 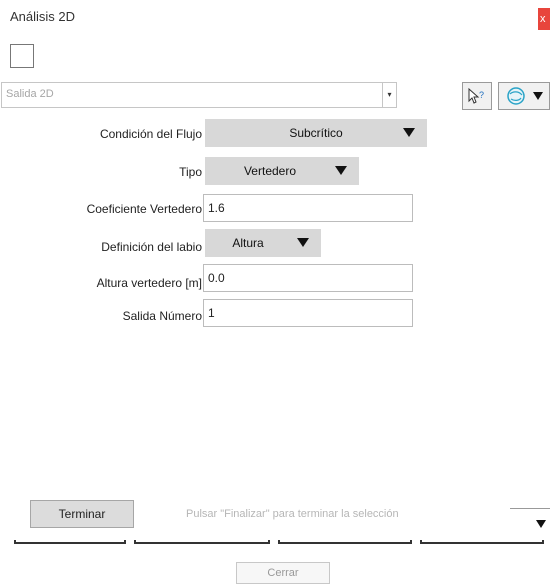 What do you see at coordinates (270, 171) in the screenshot?
I see `type-value: Vertedero` at bounding box center [270, 171].